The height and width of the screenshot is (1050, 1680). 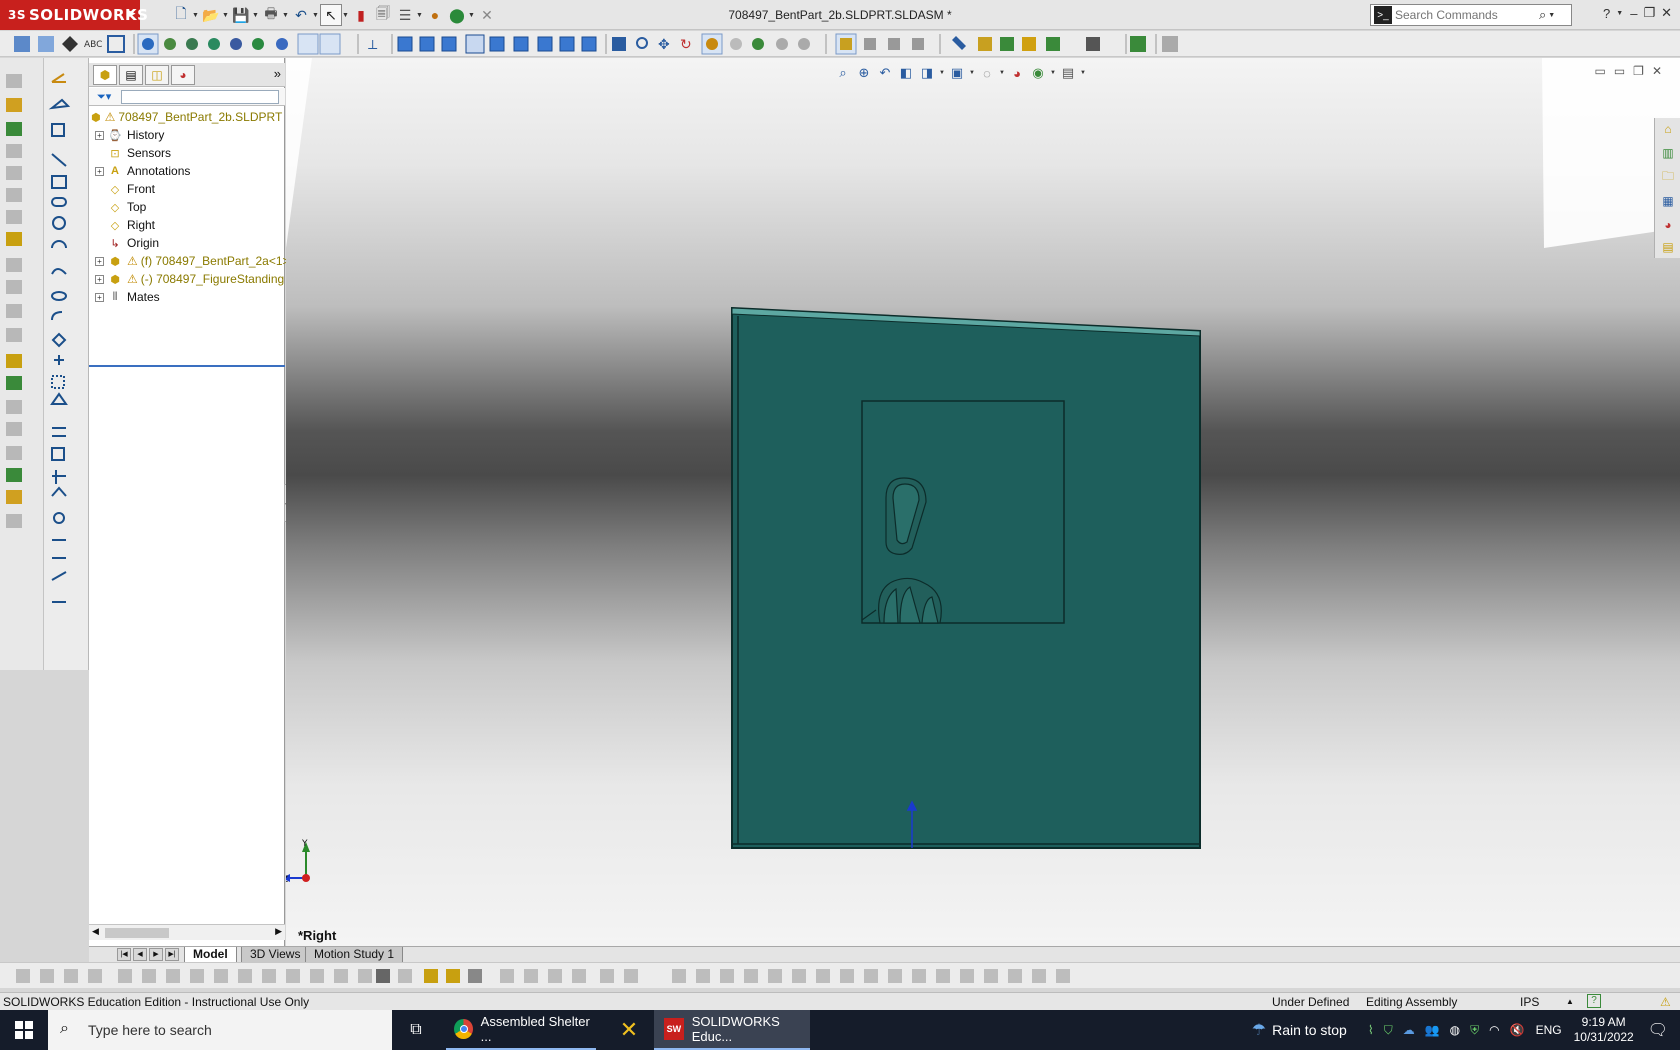 I want to click on view-settings-icon: ▤, so click(x=1068, y=73).